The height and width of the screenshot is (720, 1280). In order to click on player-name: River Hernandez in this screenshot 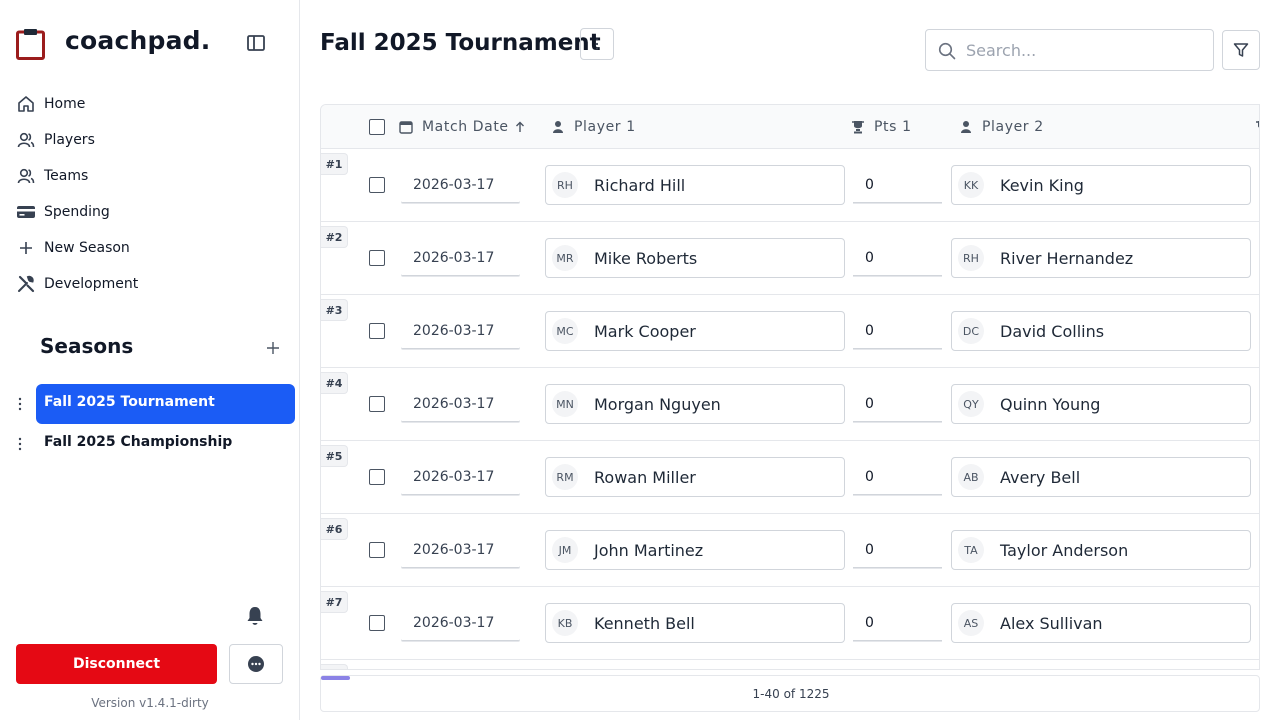, I will do `click(1067, 258)`.